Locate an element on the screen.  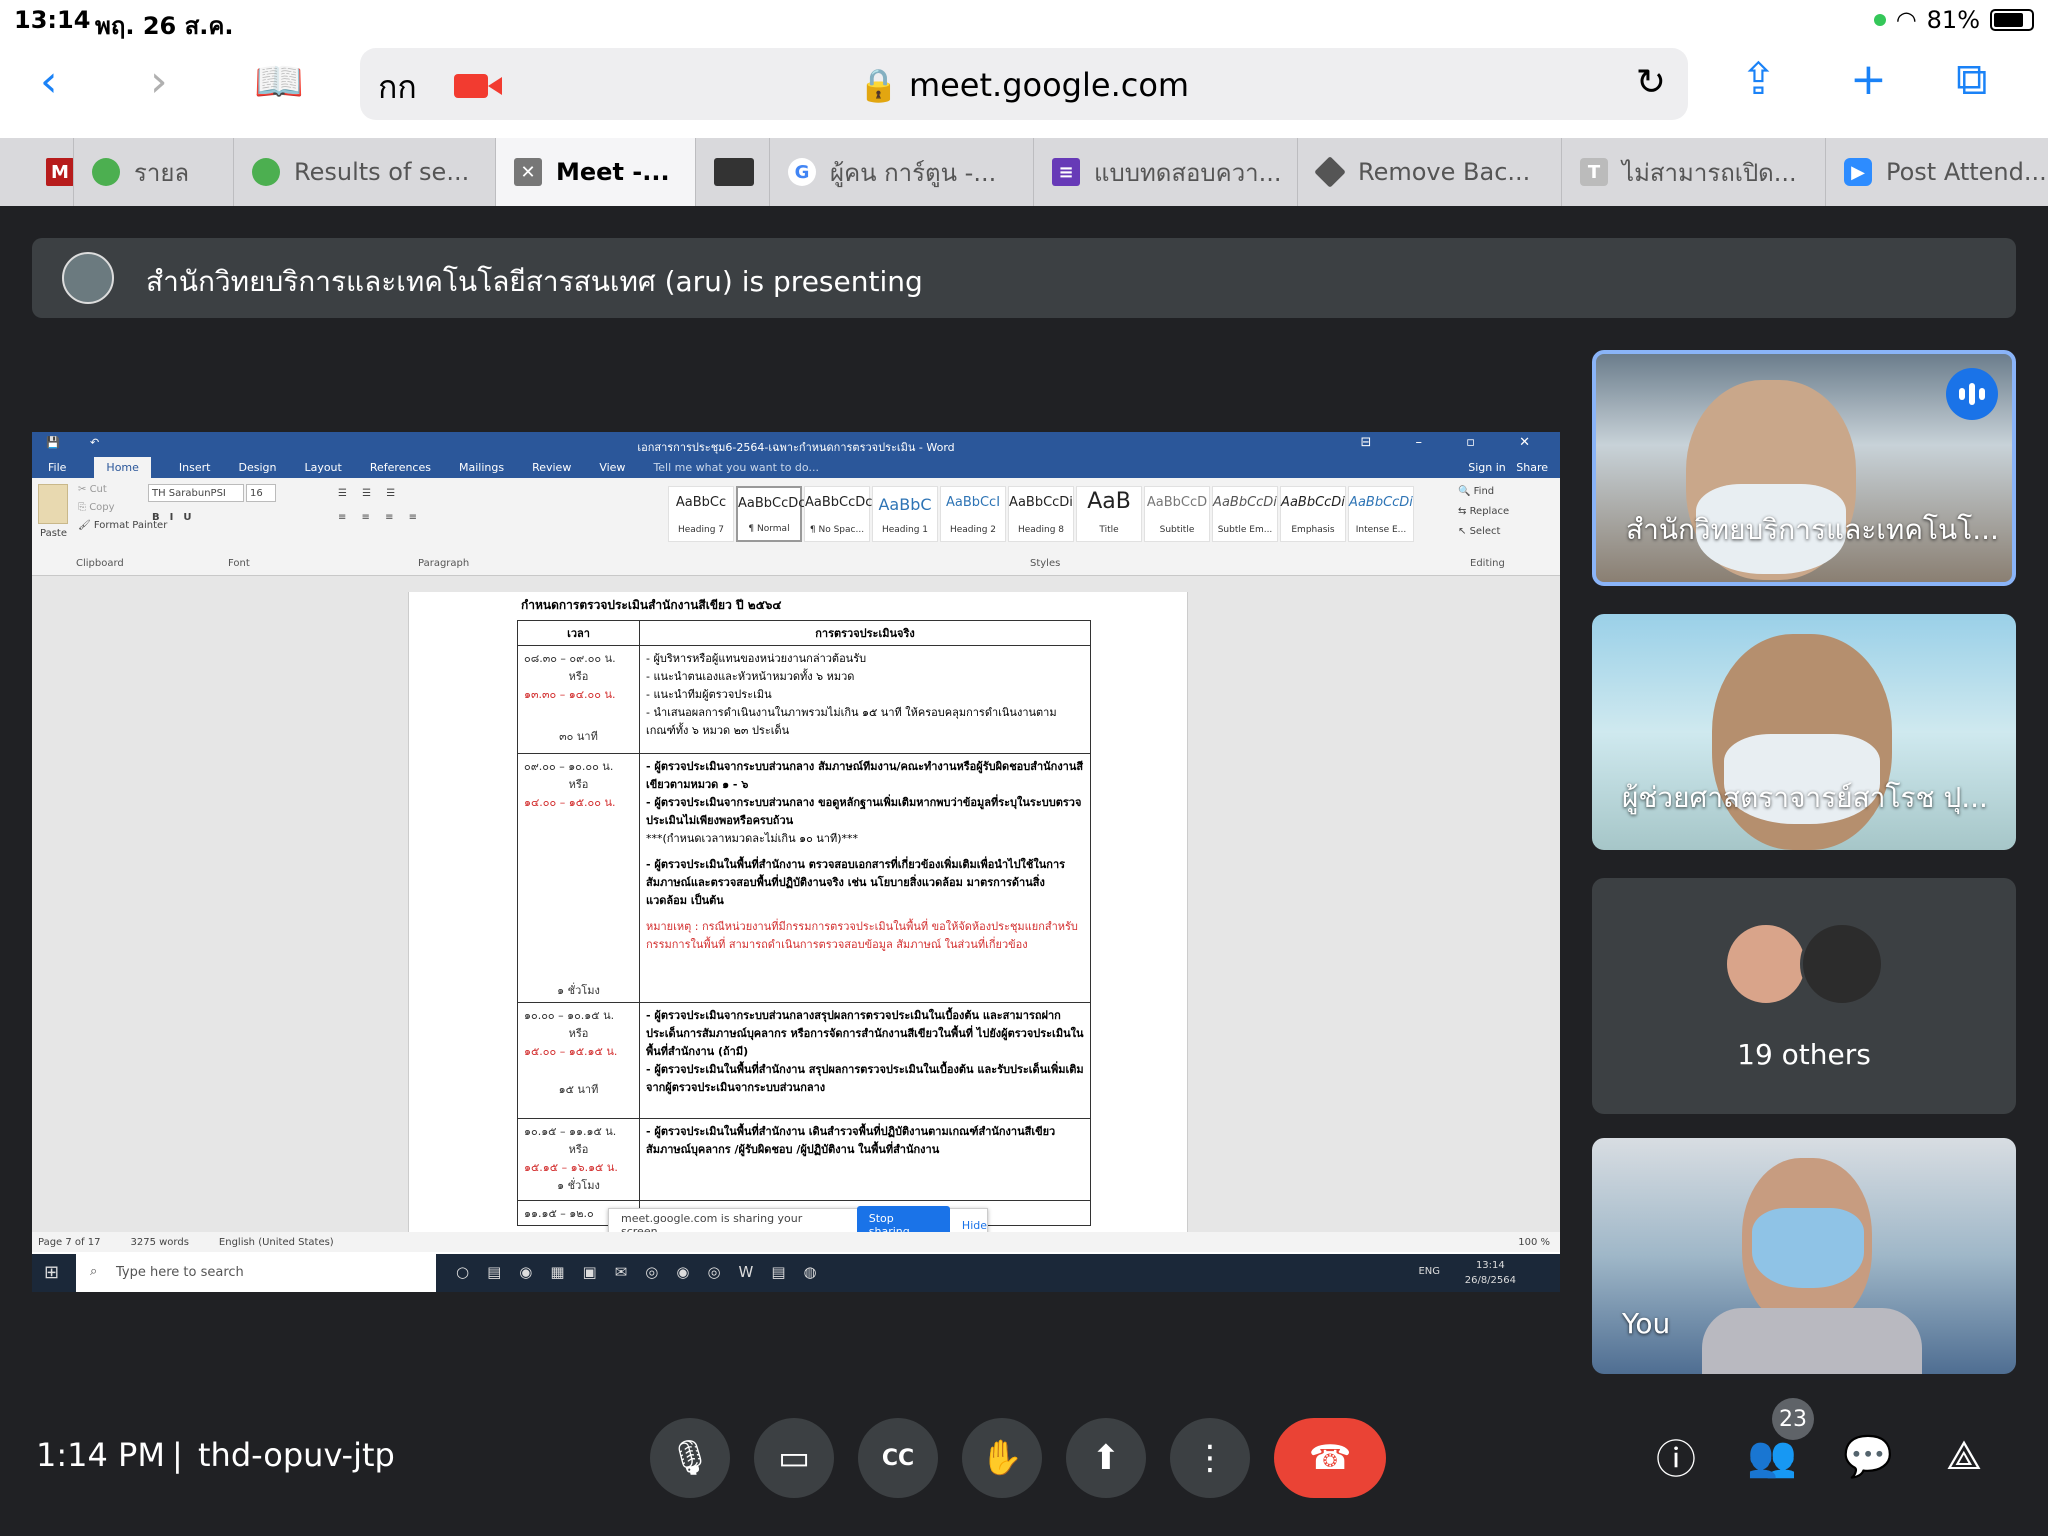
participant-tile-self: You is located at coordinates (1804, 1256).